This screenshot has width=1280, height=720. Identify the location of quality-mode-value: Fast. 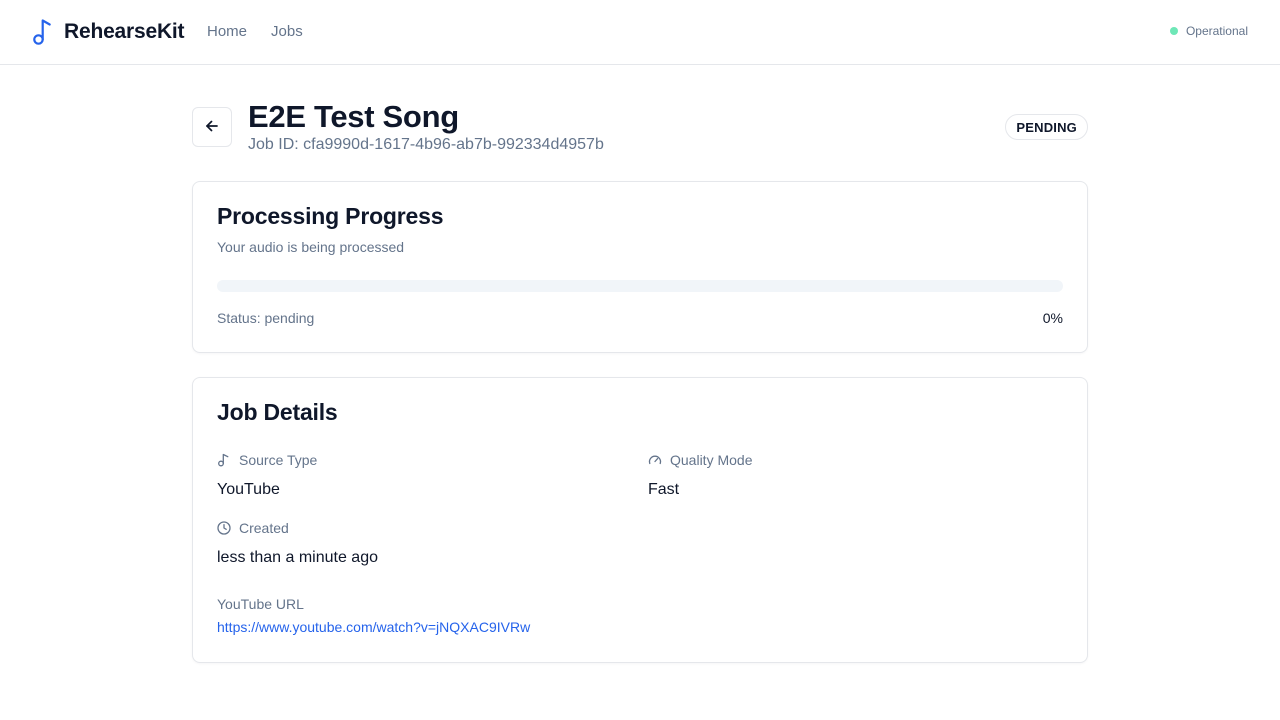
(664, 489).